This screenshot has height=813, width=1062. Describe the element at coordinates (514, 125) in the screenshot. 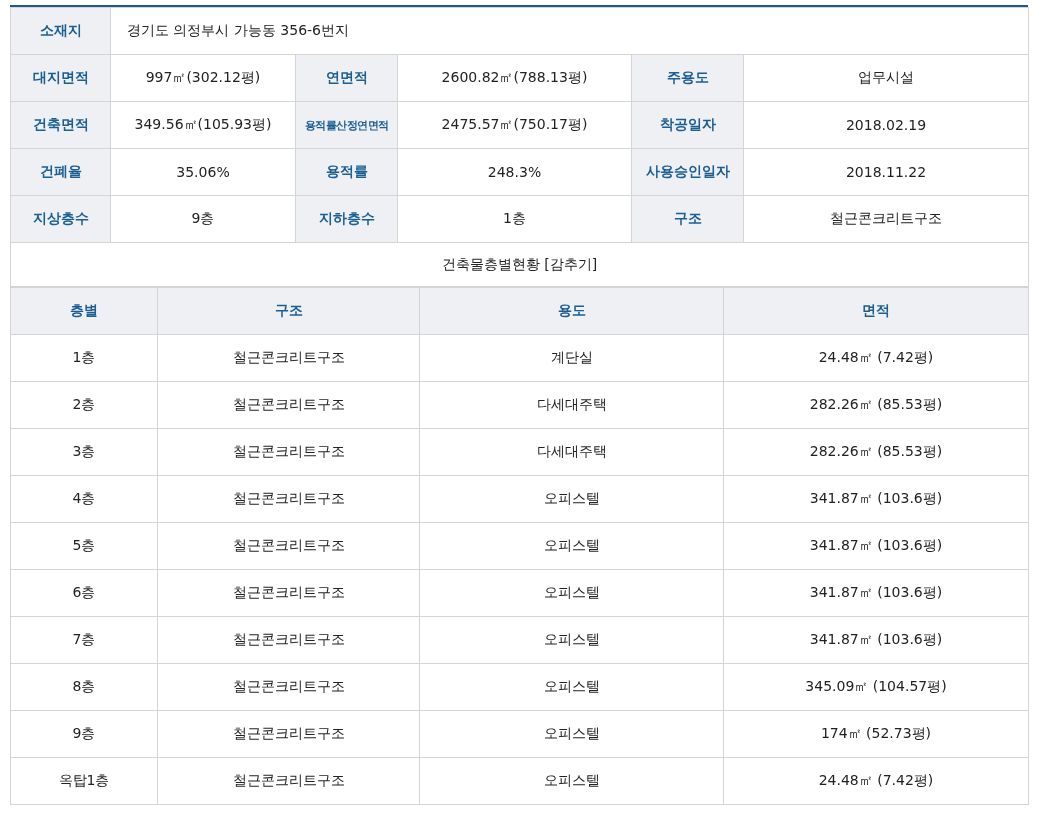

I see `table-cell: 2475.57㎡(750.17평)` at that location.